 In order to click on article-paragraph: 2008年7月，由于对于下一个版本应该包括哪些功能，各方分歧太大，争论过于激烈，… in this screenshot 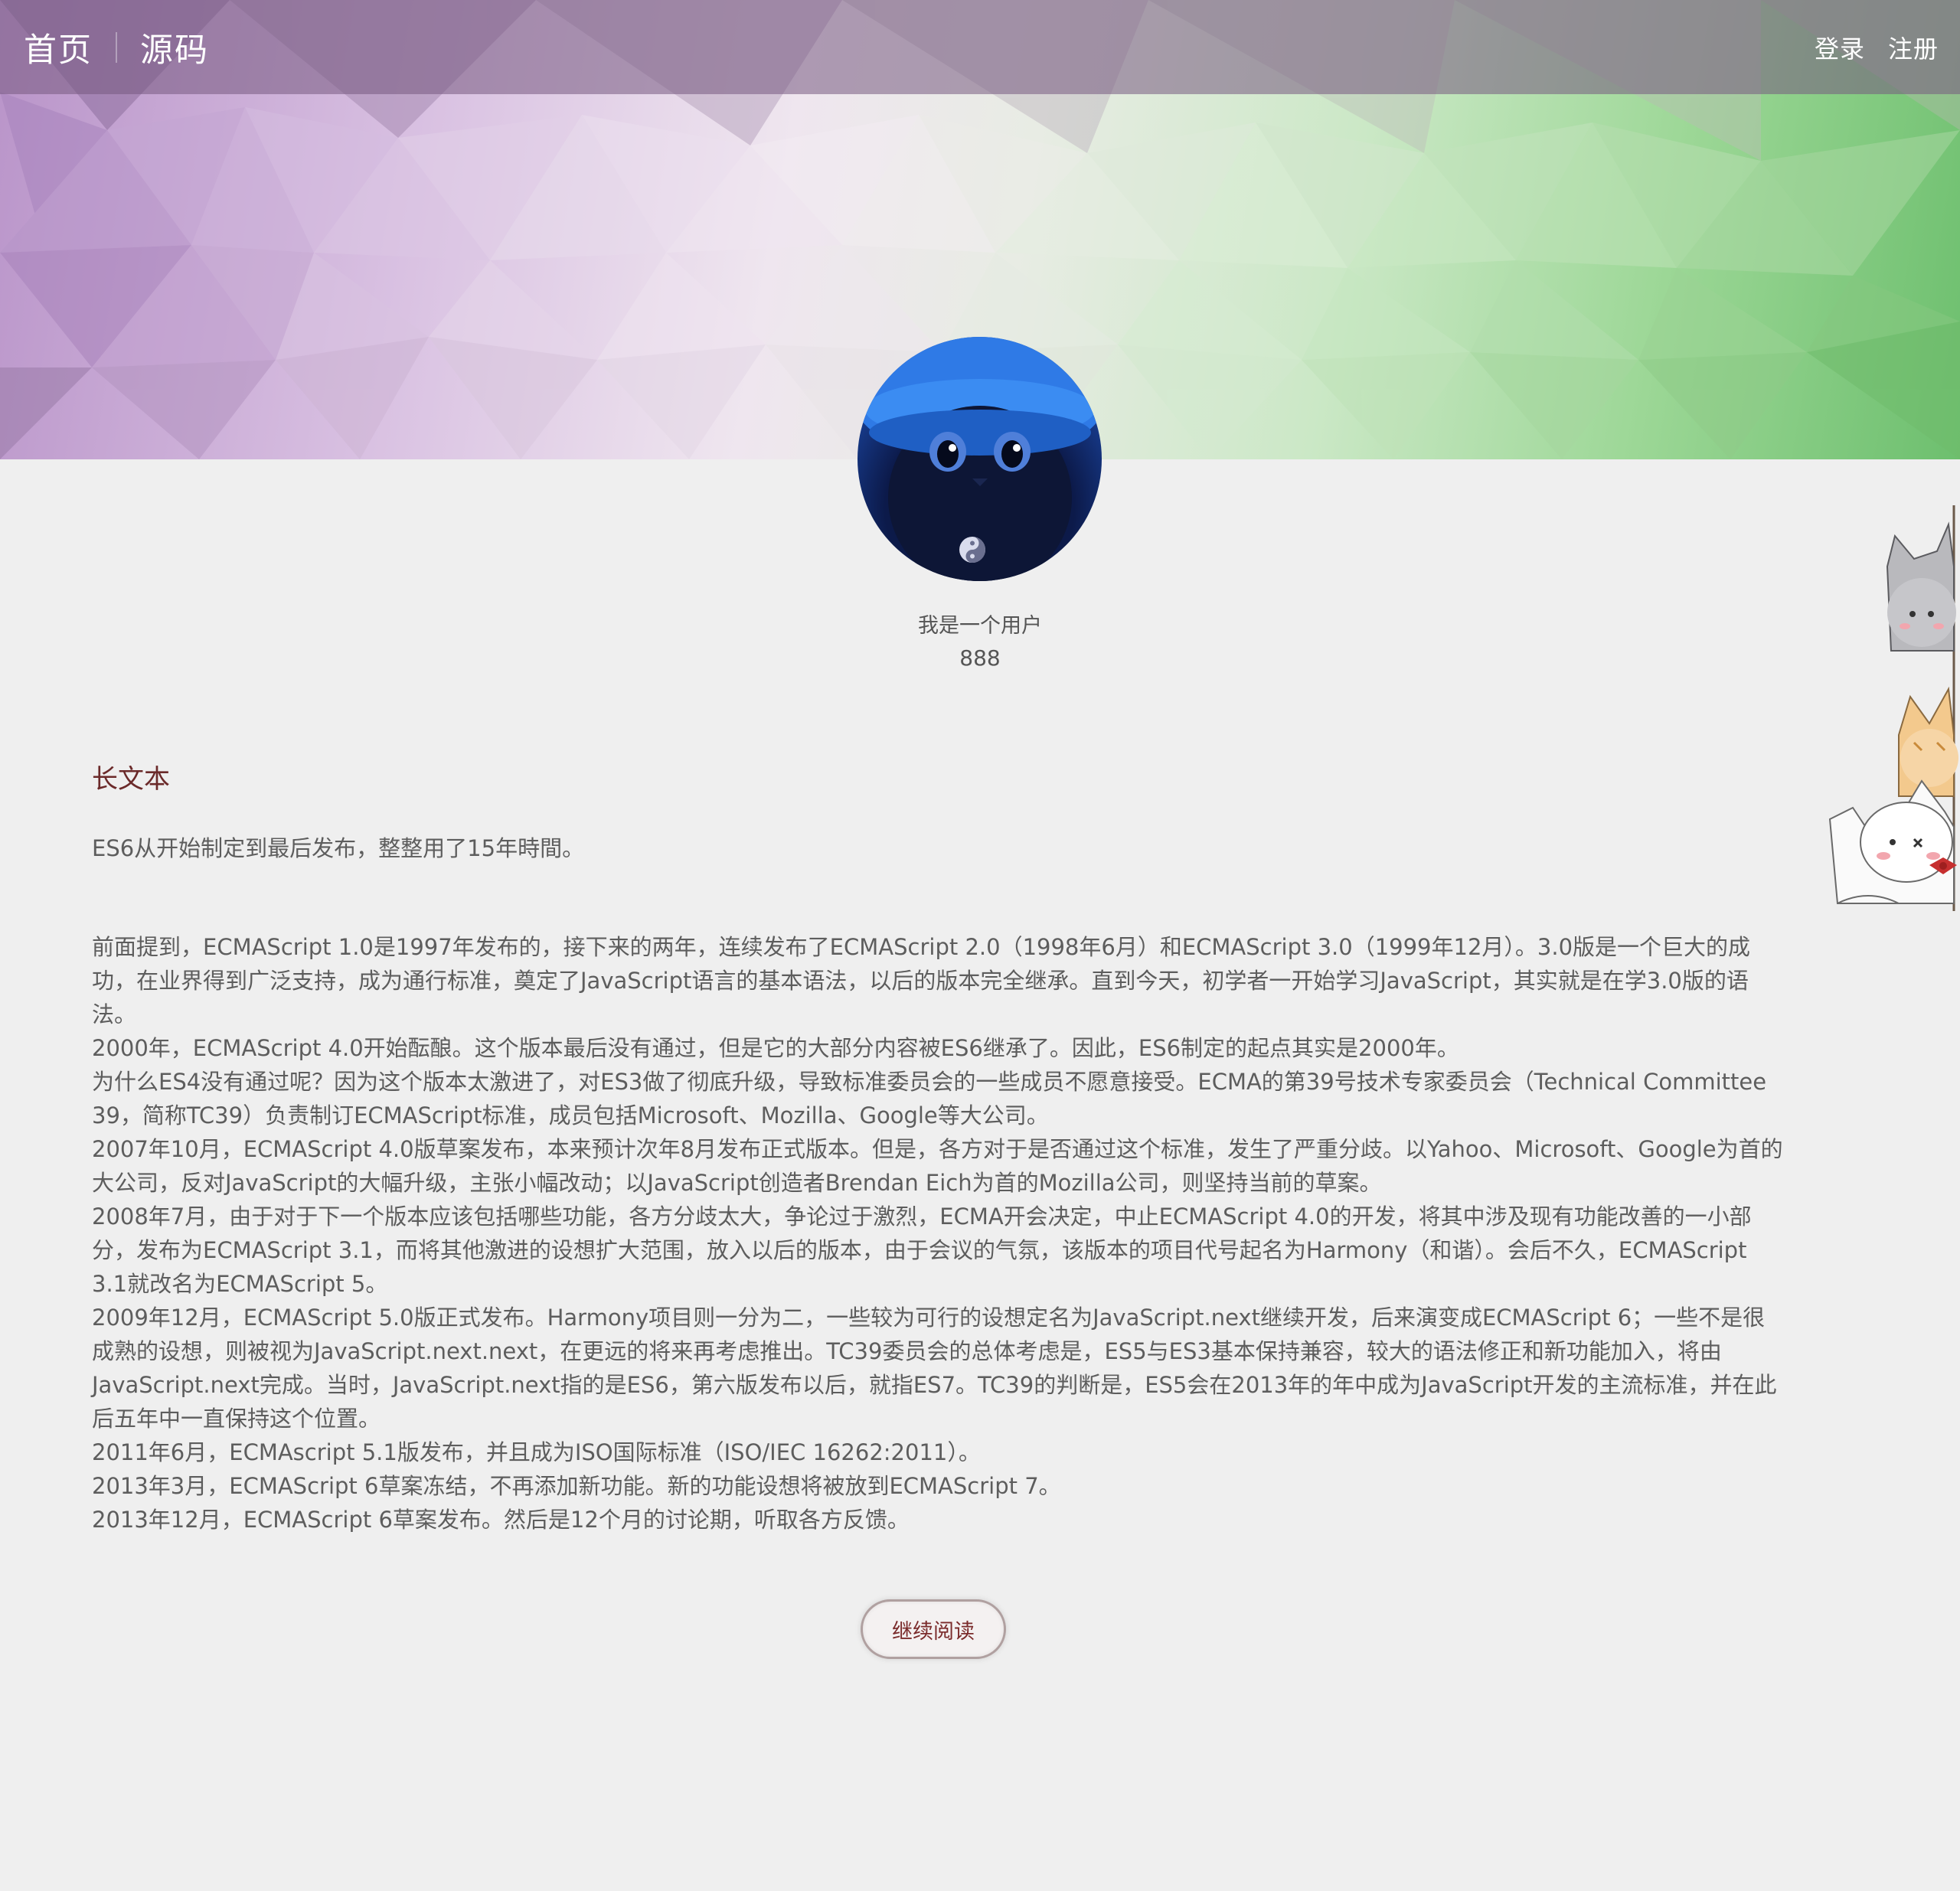, I will do `click(922, 1250)`.